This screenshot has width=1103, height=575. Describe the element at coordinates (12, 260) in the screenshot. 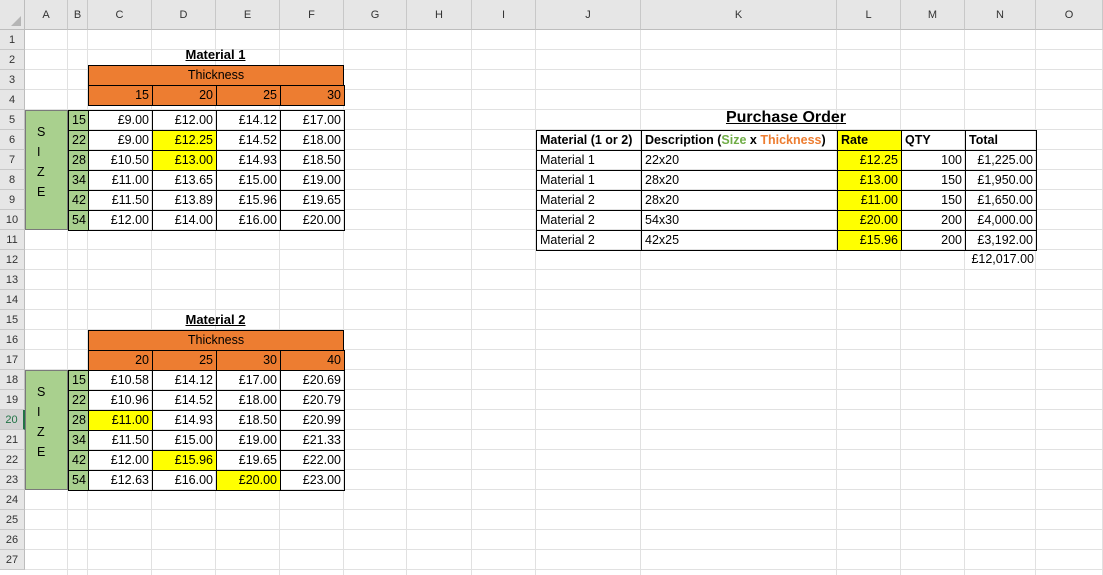

I see `row-header: 12` at that location.